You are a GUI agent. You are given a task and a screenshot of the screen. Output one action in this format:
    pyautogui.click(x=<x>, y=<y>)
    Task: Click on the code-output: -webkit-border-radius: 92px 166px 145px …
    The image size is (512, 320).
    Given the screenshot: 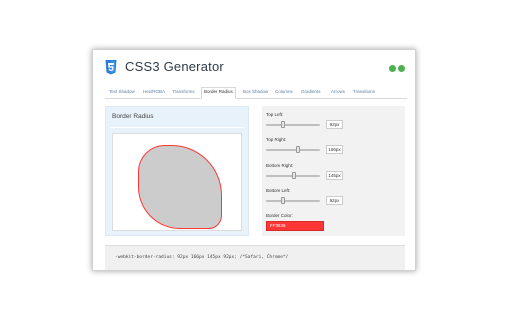 What is the action you would take?
    pyautogui.click(x=255, y=257)
    